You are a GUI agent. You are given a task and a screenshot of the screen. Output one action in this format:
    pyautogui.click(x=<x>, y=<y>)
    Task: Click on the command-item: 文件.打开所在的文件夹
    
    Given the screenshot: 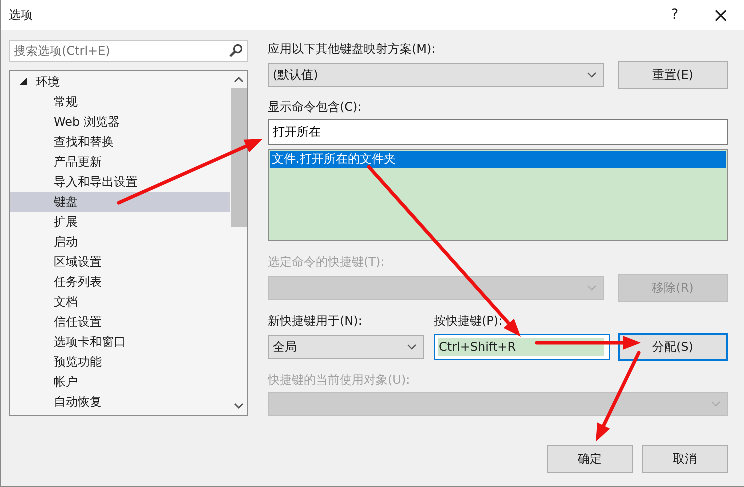 What is the action you would take?
    pyautogui.click(x=498, y=159)
    